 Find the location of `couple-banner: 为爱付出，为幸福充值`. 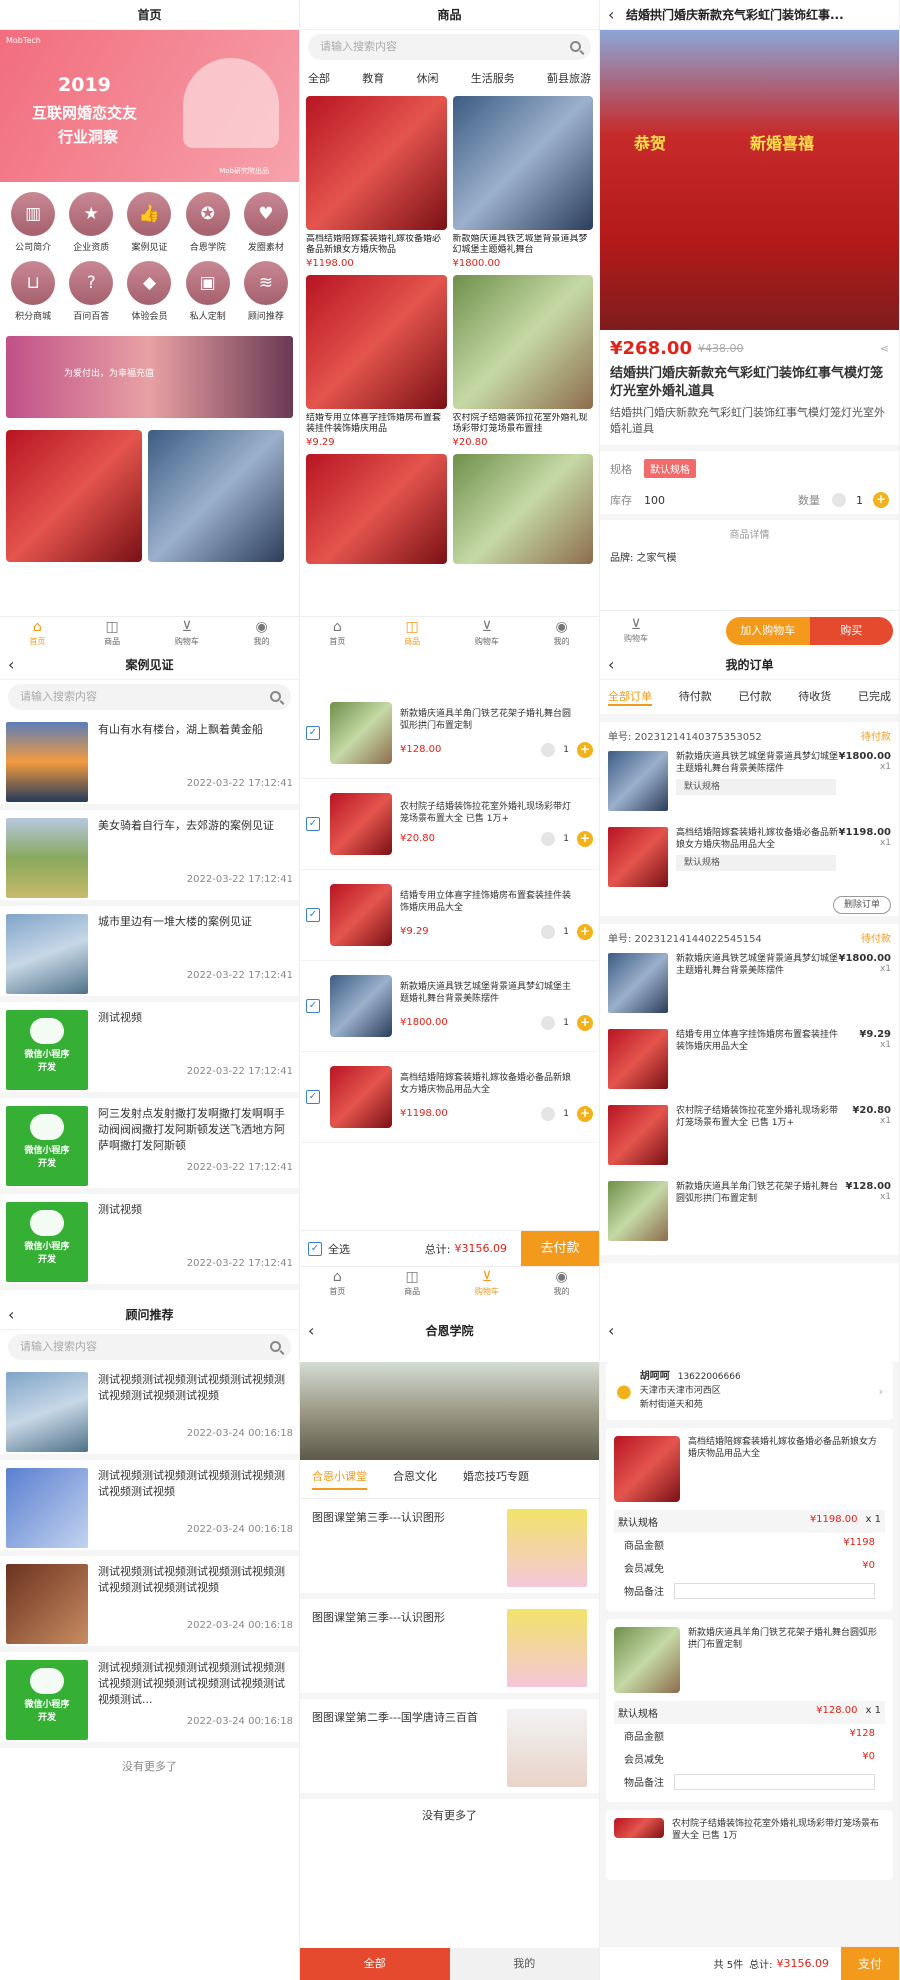

couple-banner: 为爱付出，为幸福充值 is located at coordinates (149, 377).